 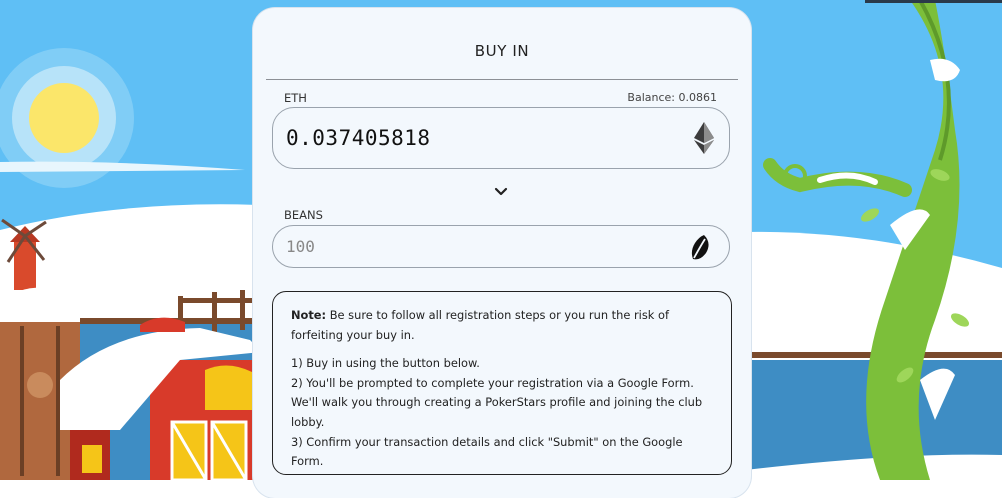 What do you see at coordinates (309, 315) in the screenshot?
I see `note-heading: Note:` at bounding box center [309, 315].